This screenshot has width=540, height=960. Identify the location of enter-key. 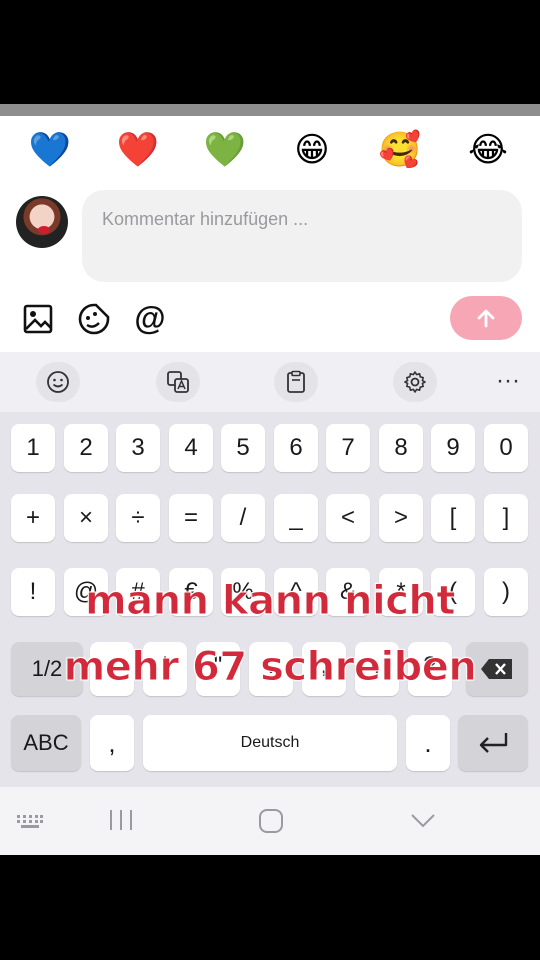
(493, 743).